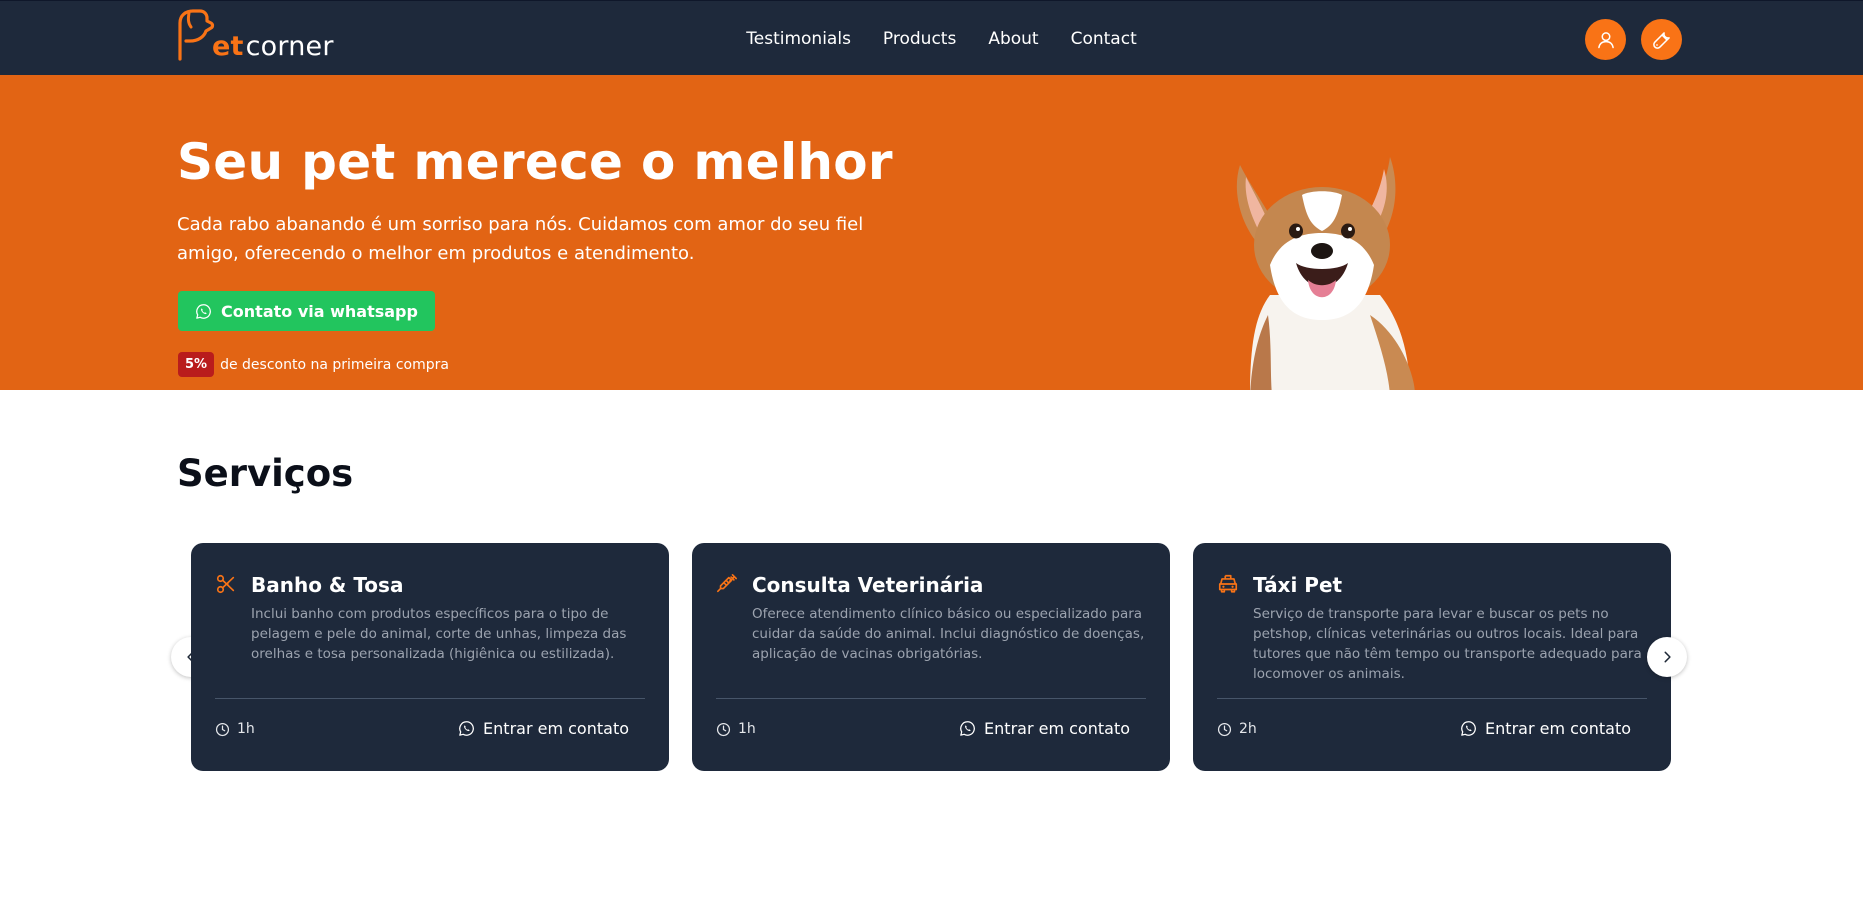 This screenshot has height=919, width=1863. I want to click on nav-testimonials: Testimonials, so click(798, 39).